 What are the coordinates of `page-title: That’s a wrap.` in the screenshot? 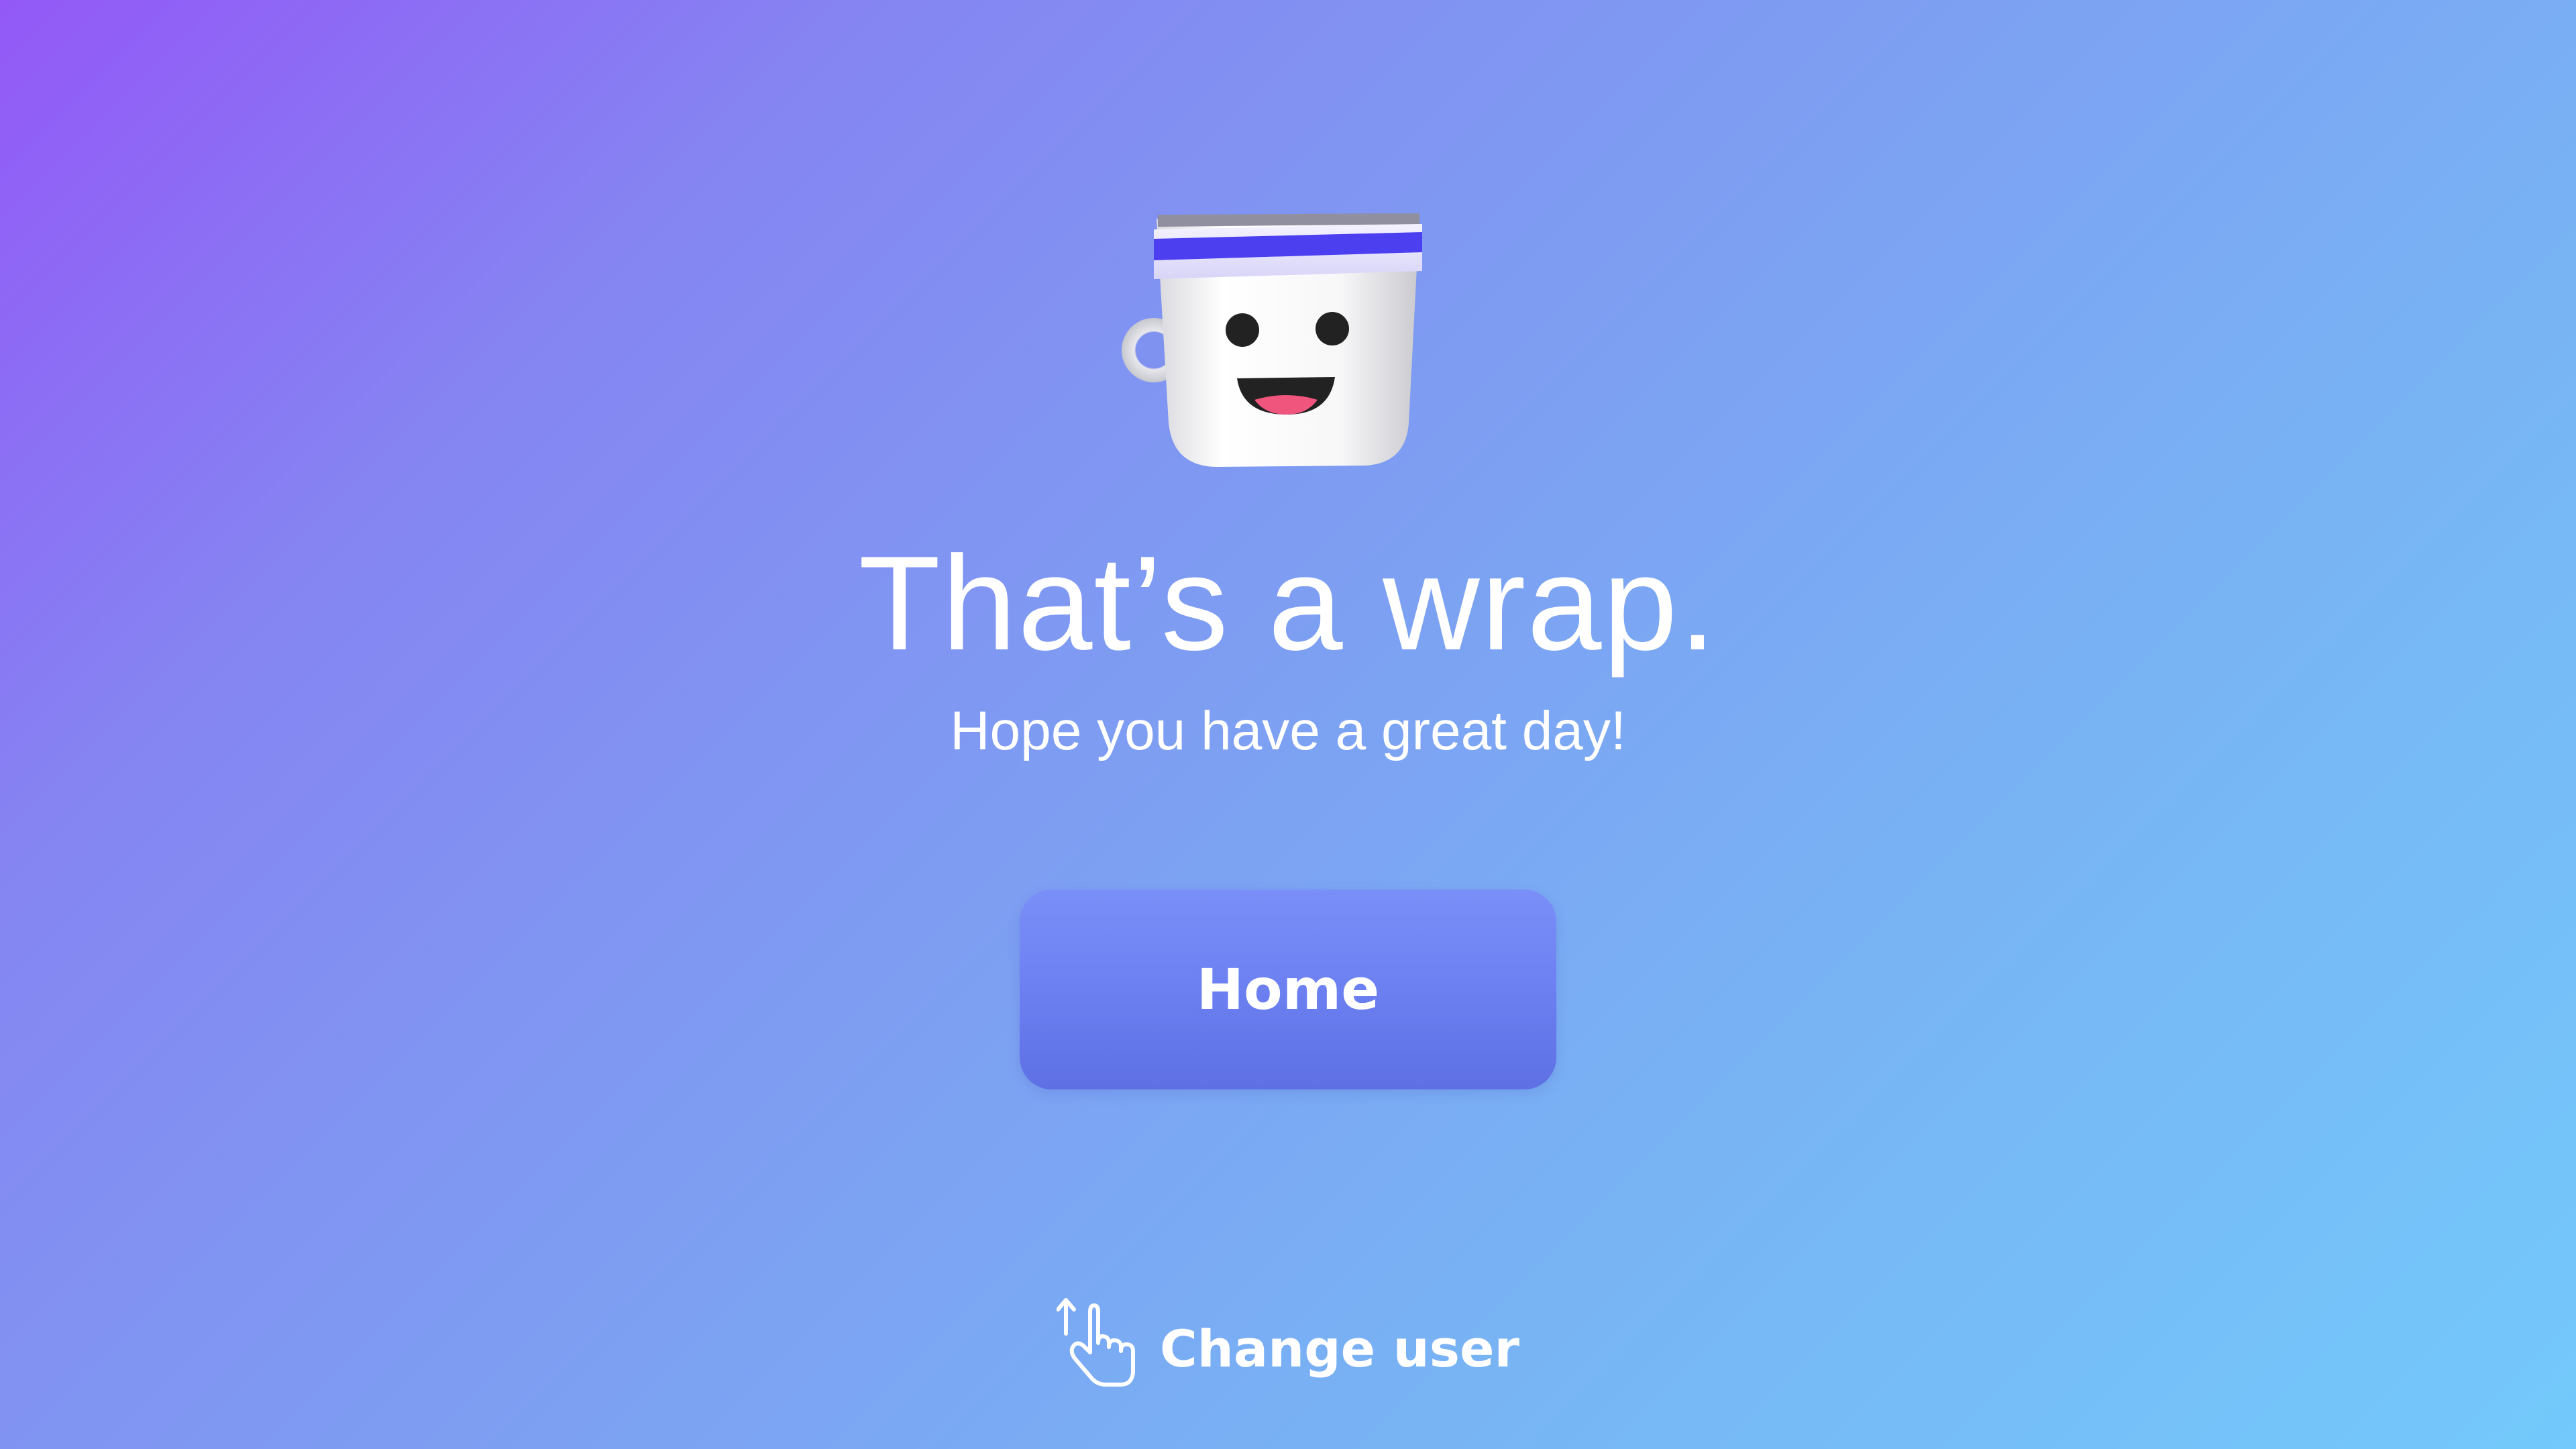 It's located at (1288, 603).